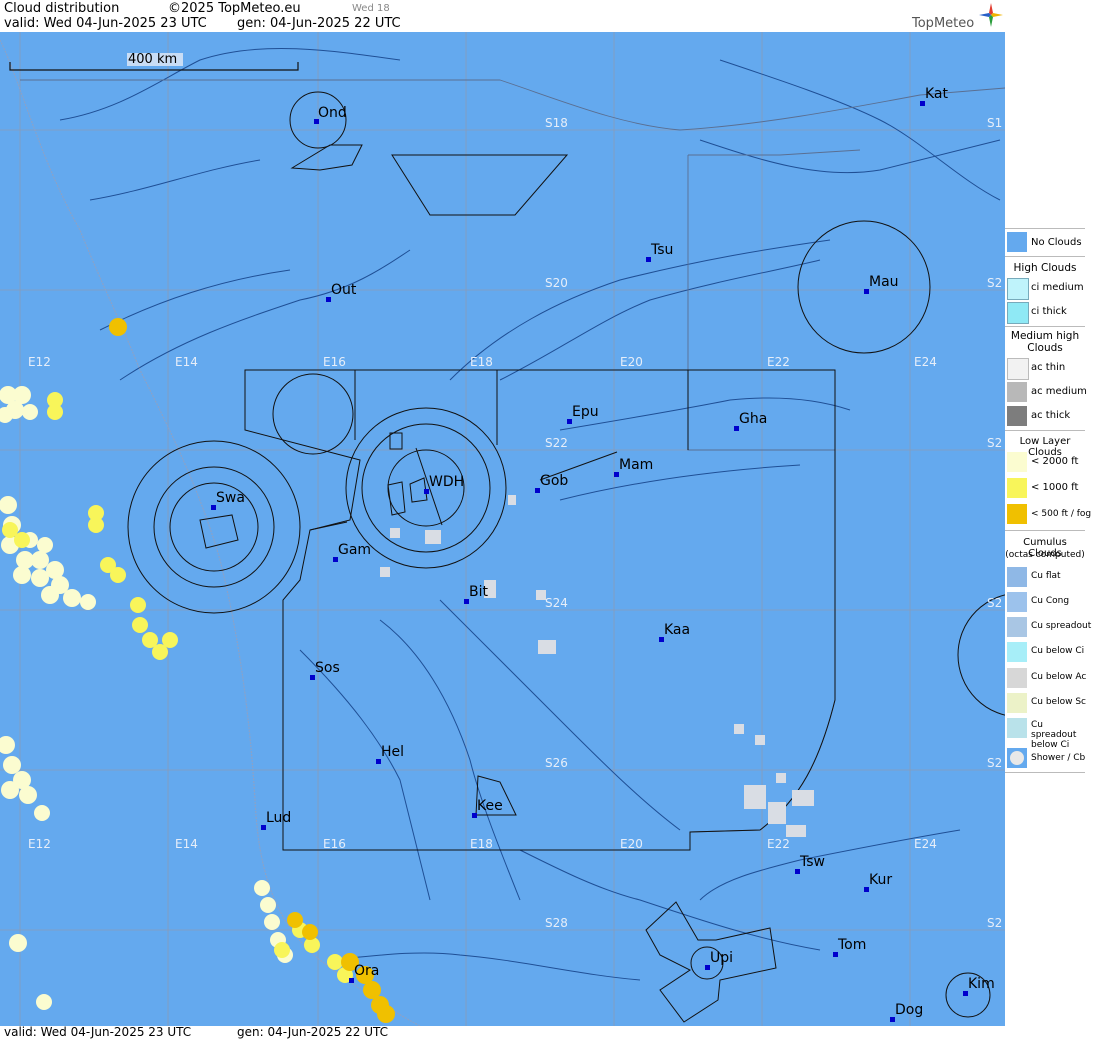  I want to click on legend-cumulus-subtitle: (octas computed), so click(1045, 555).